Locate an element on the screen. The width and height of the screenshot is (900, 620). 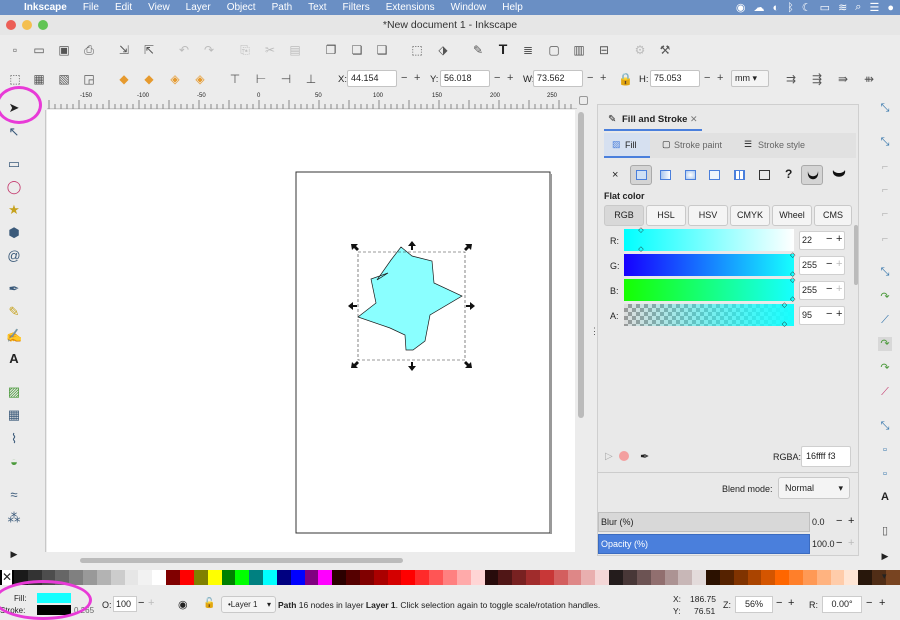
menu-extensions: Extensions is located at coordinates (410, 7).